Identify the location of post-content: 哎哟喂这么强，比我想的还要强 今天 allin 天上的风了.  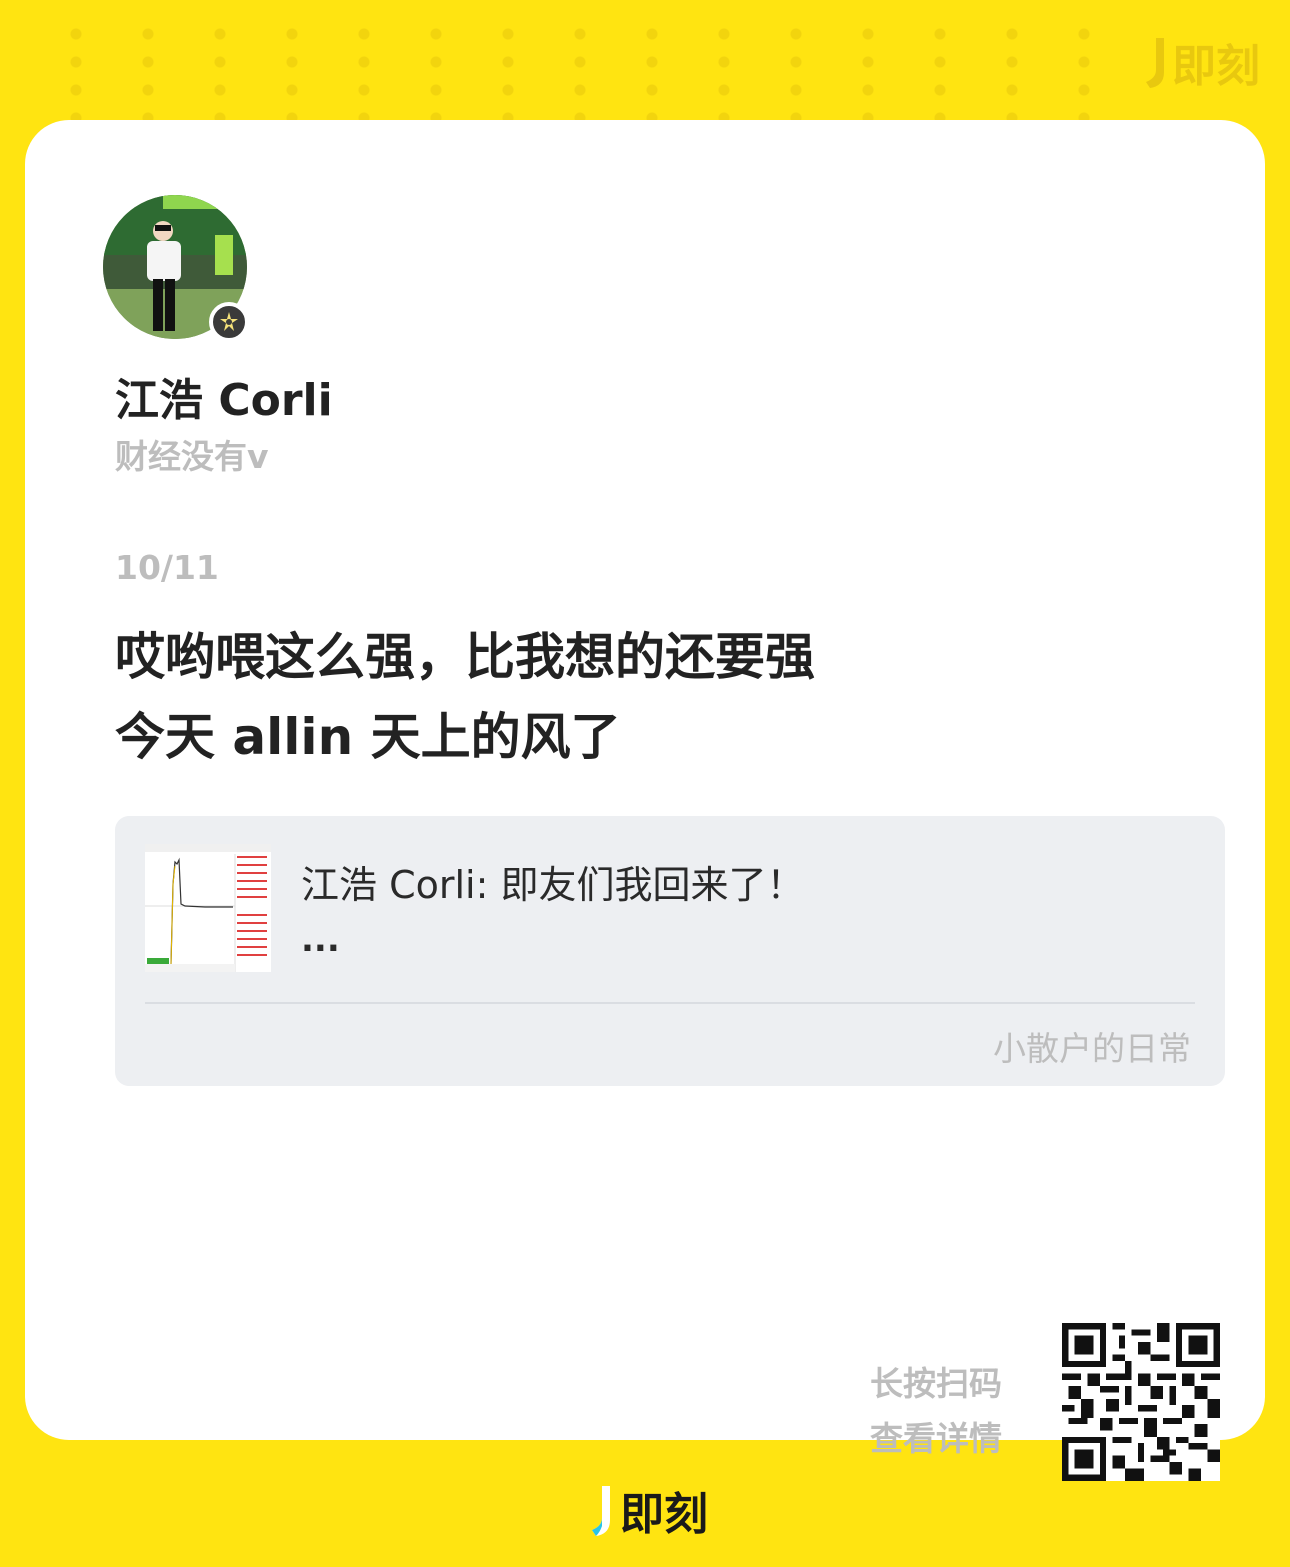
(665, 697).